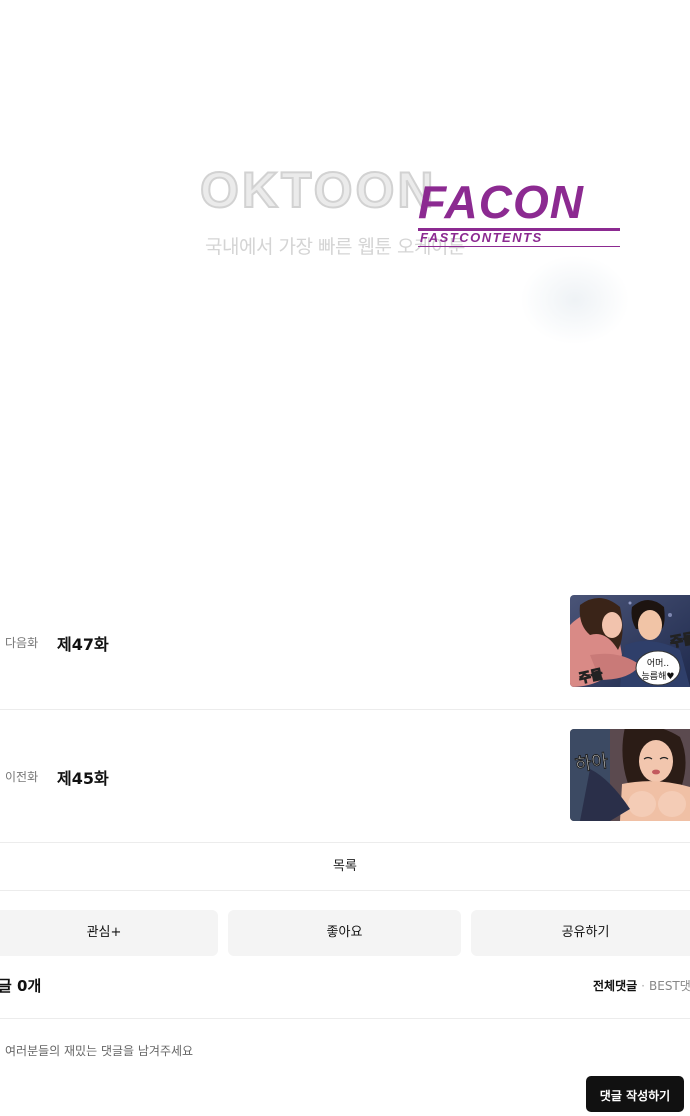 This screenshot has width=690, height=1116. I want to click on next-episode-kind: 다음화, so click(22, 643).